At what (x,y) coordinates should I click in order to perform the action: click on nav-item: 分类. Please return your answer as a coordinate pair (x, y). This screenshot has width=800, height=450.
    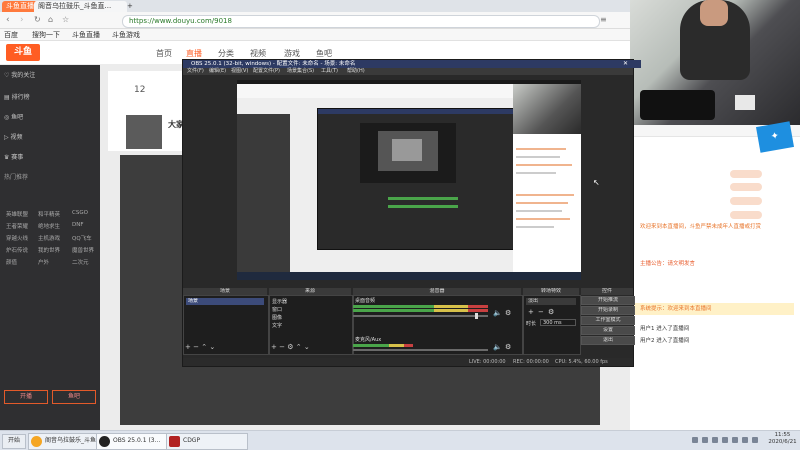
    Looking at the image, I should click on (226, 53).